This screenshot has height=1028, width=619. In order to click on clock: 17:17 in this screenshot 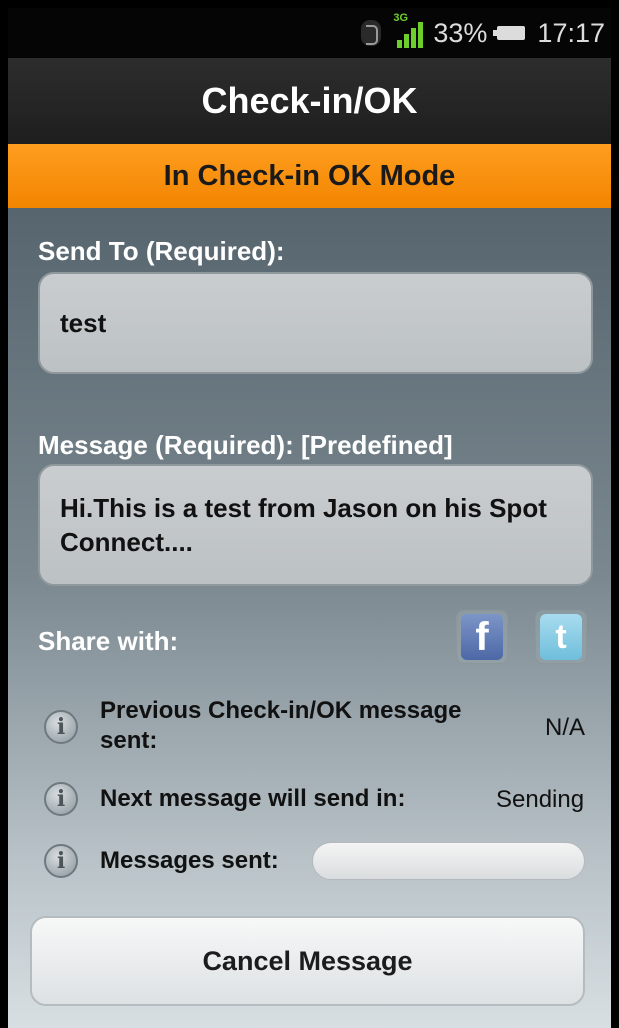, I will do `click(571, 32)`.